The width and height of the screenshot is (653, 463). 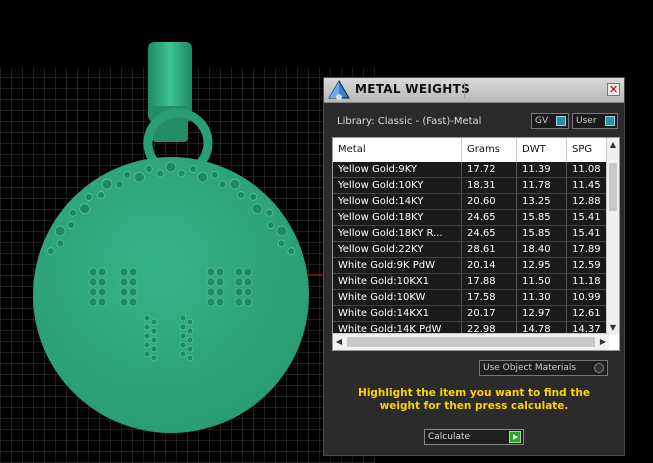 What do you see at coordinates (542, 281) in the screenshot?
I see `dwt-cell: 11.50` at bounding box center [542, 281].